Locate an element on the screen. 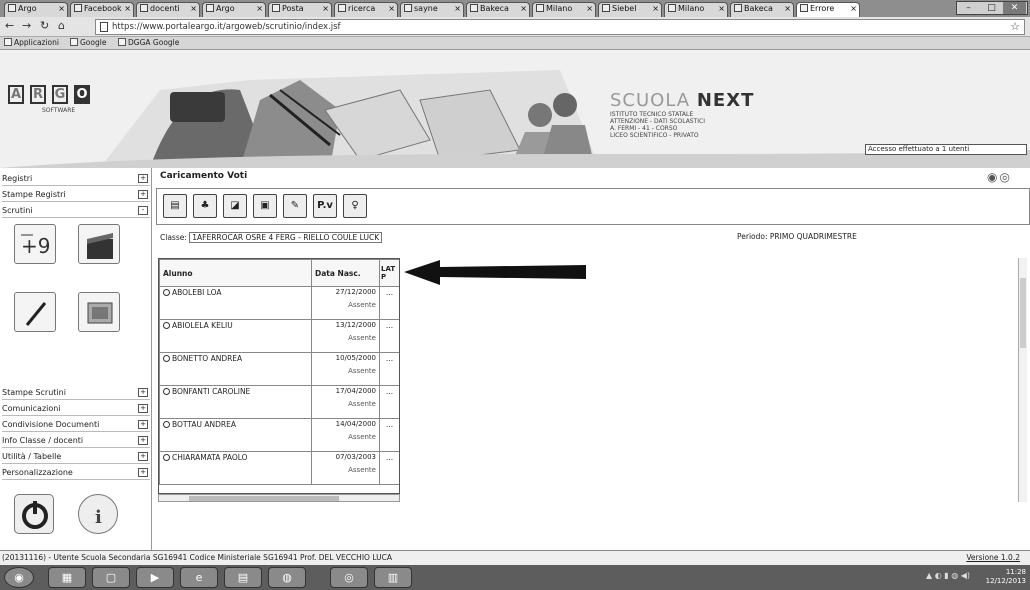  horizontal-scrollbar is located at coordinates (279, 498).